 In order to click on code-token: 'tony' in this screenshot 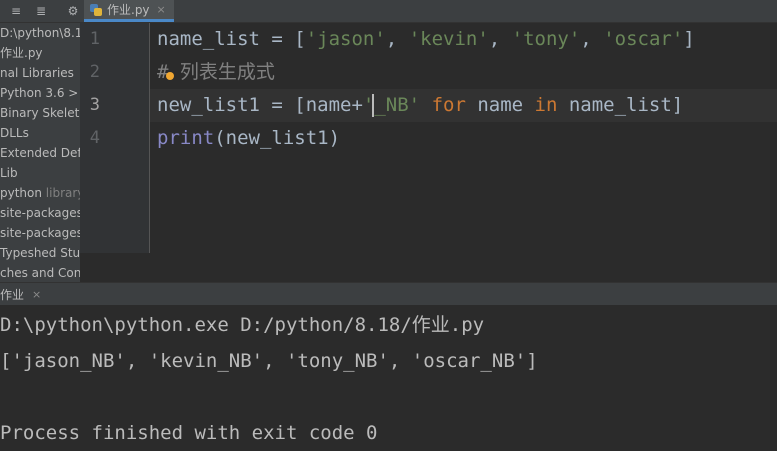, I will do `click(546, 39)`.